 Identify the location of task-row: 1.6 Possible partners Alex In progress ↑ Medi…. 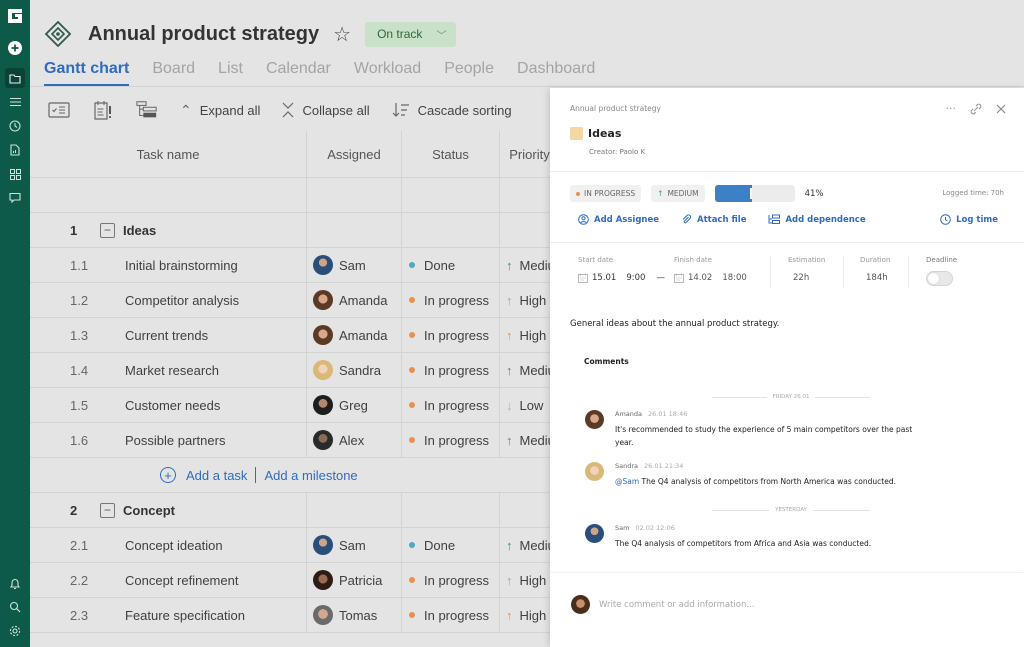
(294, 440).